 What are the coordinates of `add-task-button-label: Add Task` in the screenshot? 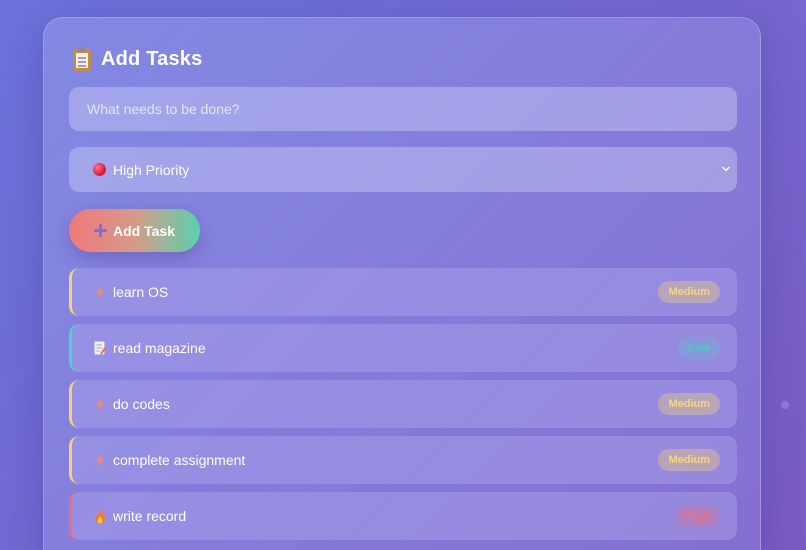 It's located at (144, 230).